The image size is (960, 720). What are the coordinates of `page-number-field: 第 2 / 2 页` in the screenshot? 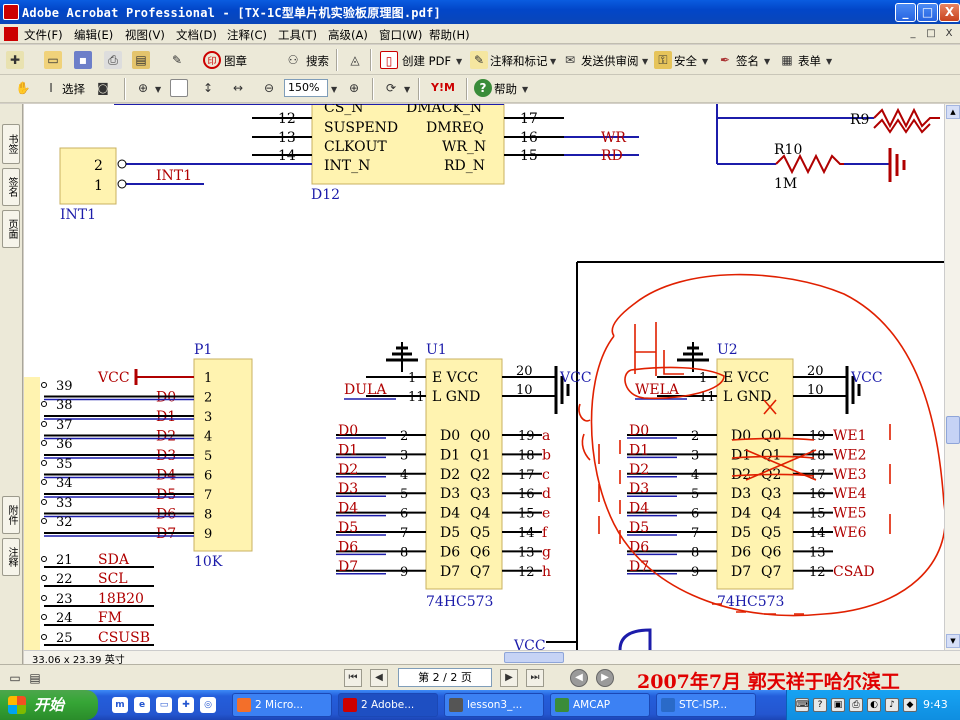 It's located at (445, 677).